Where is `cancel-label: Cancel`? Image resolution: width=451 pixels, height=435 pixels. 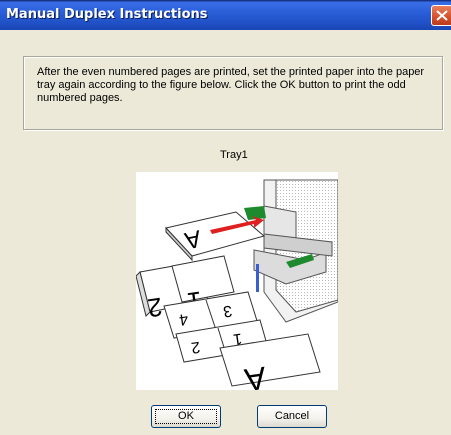 cancel-label: Cancel is located at coordinates (292, 416).